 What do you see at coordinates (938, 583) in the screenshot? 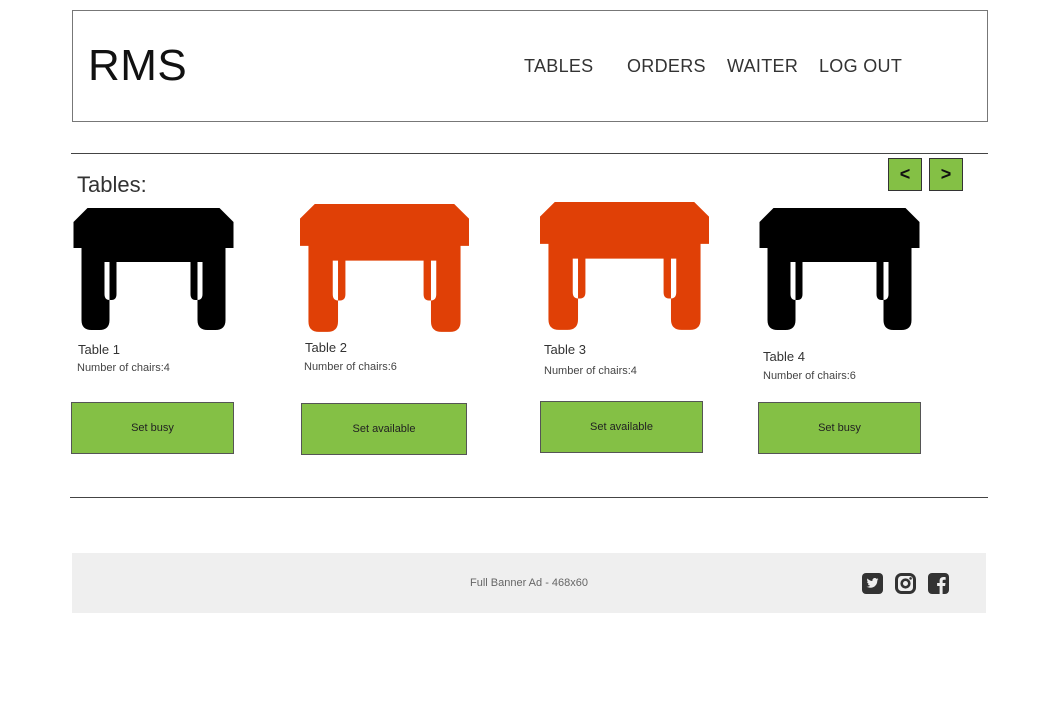
I see `facebook-icon` at bounding box center [938, 583].